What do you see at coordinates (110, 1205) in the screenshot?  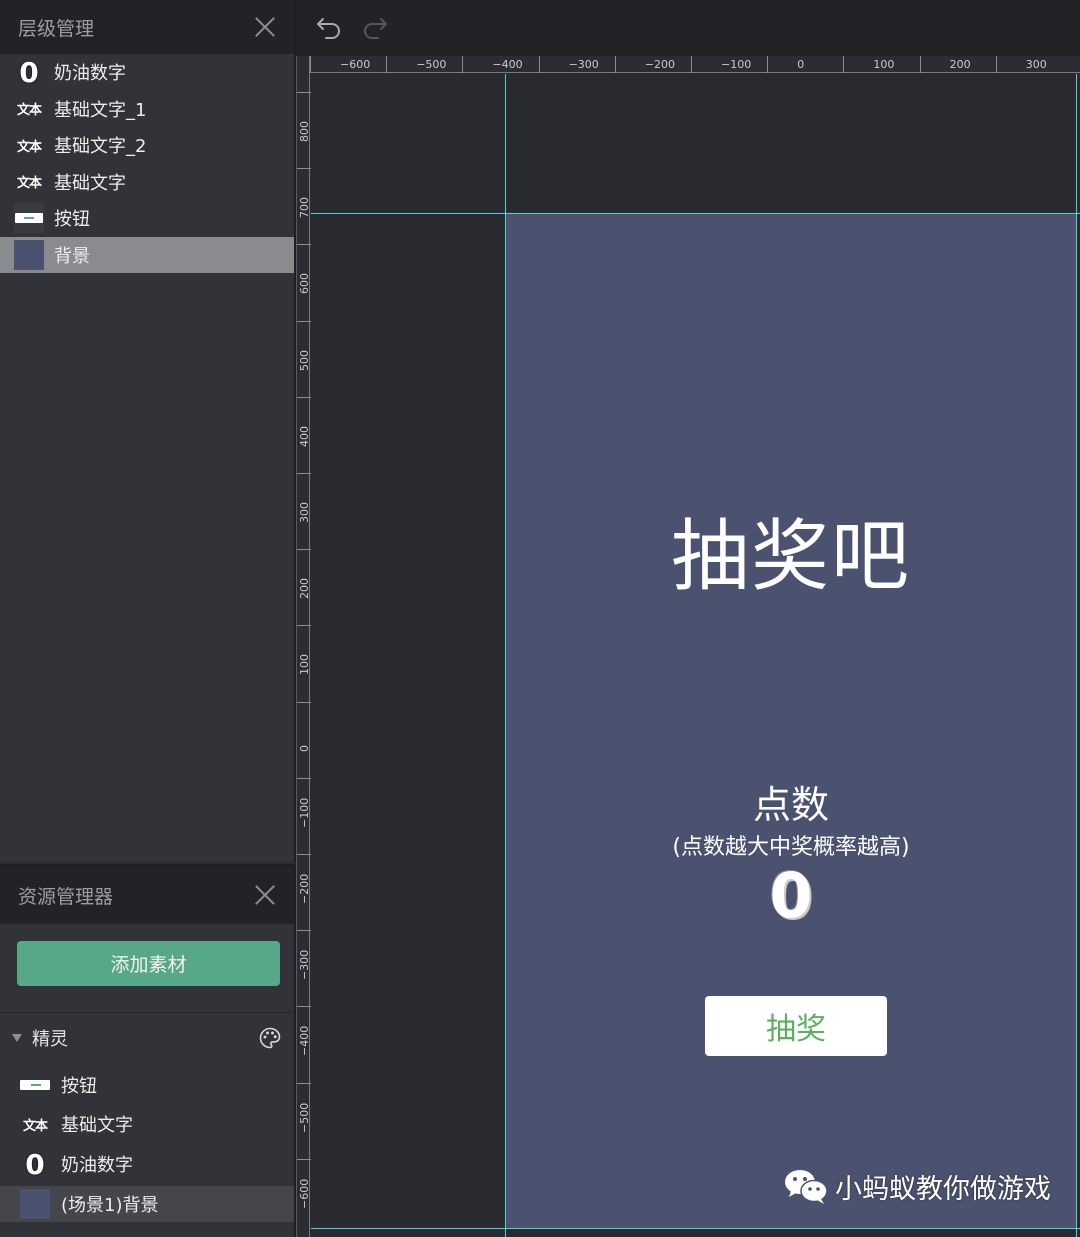 I see `asset-item-label: (场景1)背景` at bounding box center [110, 1205].